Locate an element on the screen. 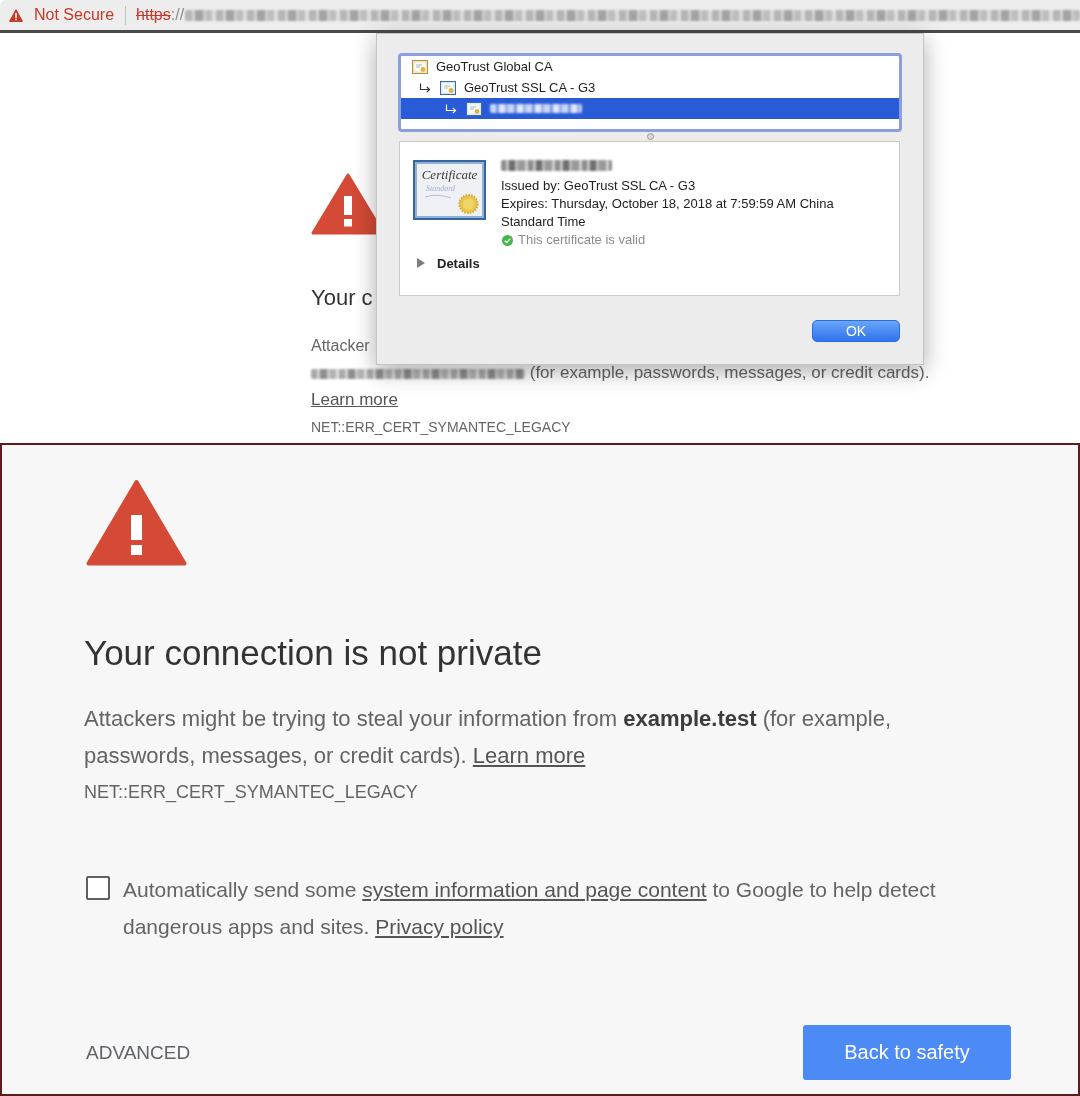 This screenshot has width=1080, height=1096. certificate-chain-item: GeoTrust SSL CA - G3 is located at coordinates (650, 87).